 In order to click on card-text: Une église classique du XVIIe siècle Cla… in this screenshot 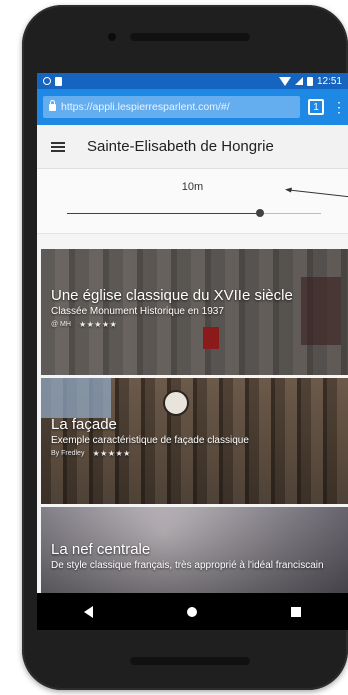, I will do `click(196, 308)`.